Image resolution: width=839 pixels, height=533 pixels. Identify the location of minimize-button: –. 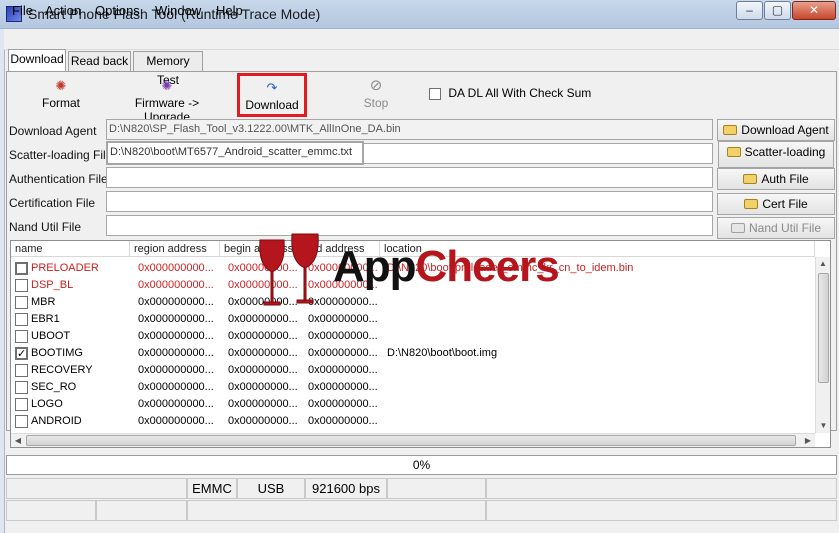
(749, 10).